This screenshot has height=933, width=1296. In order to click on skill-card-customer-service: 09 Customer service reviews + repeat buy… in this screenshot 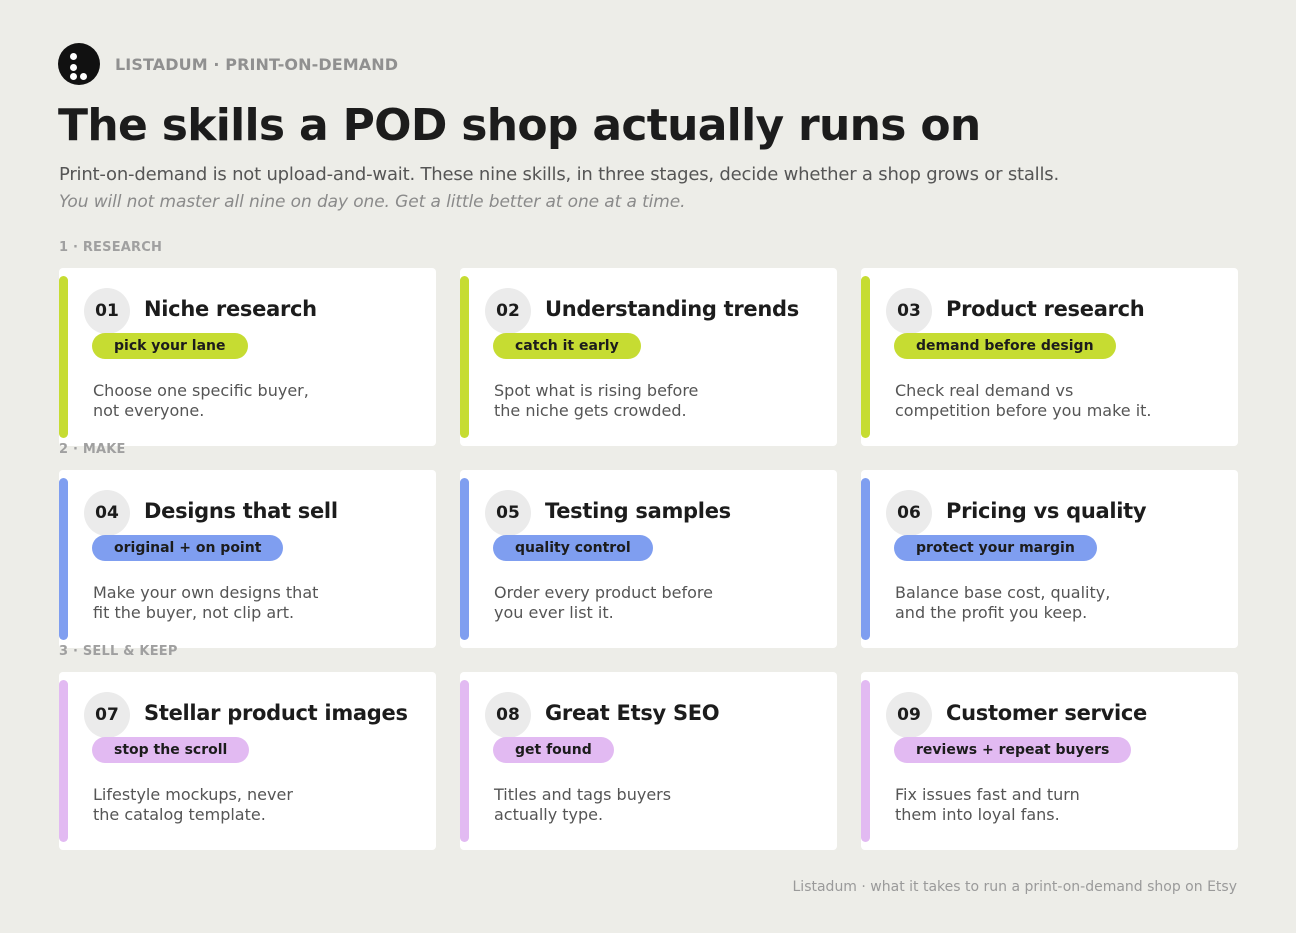, I will do `click(1049, 761)`.